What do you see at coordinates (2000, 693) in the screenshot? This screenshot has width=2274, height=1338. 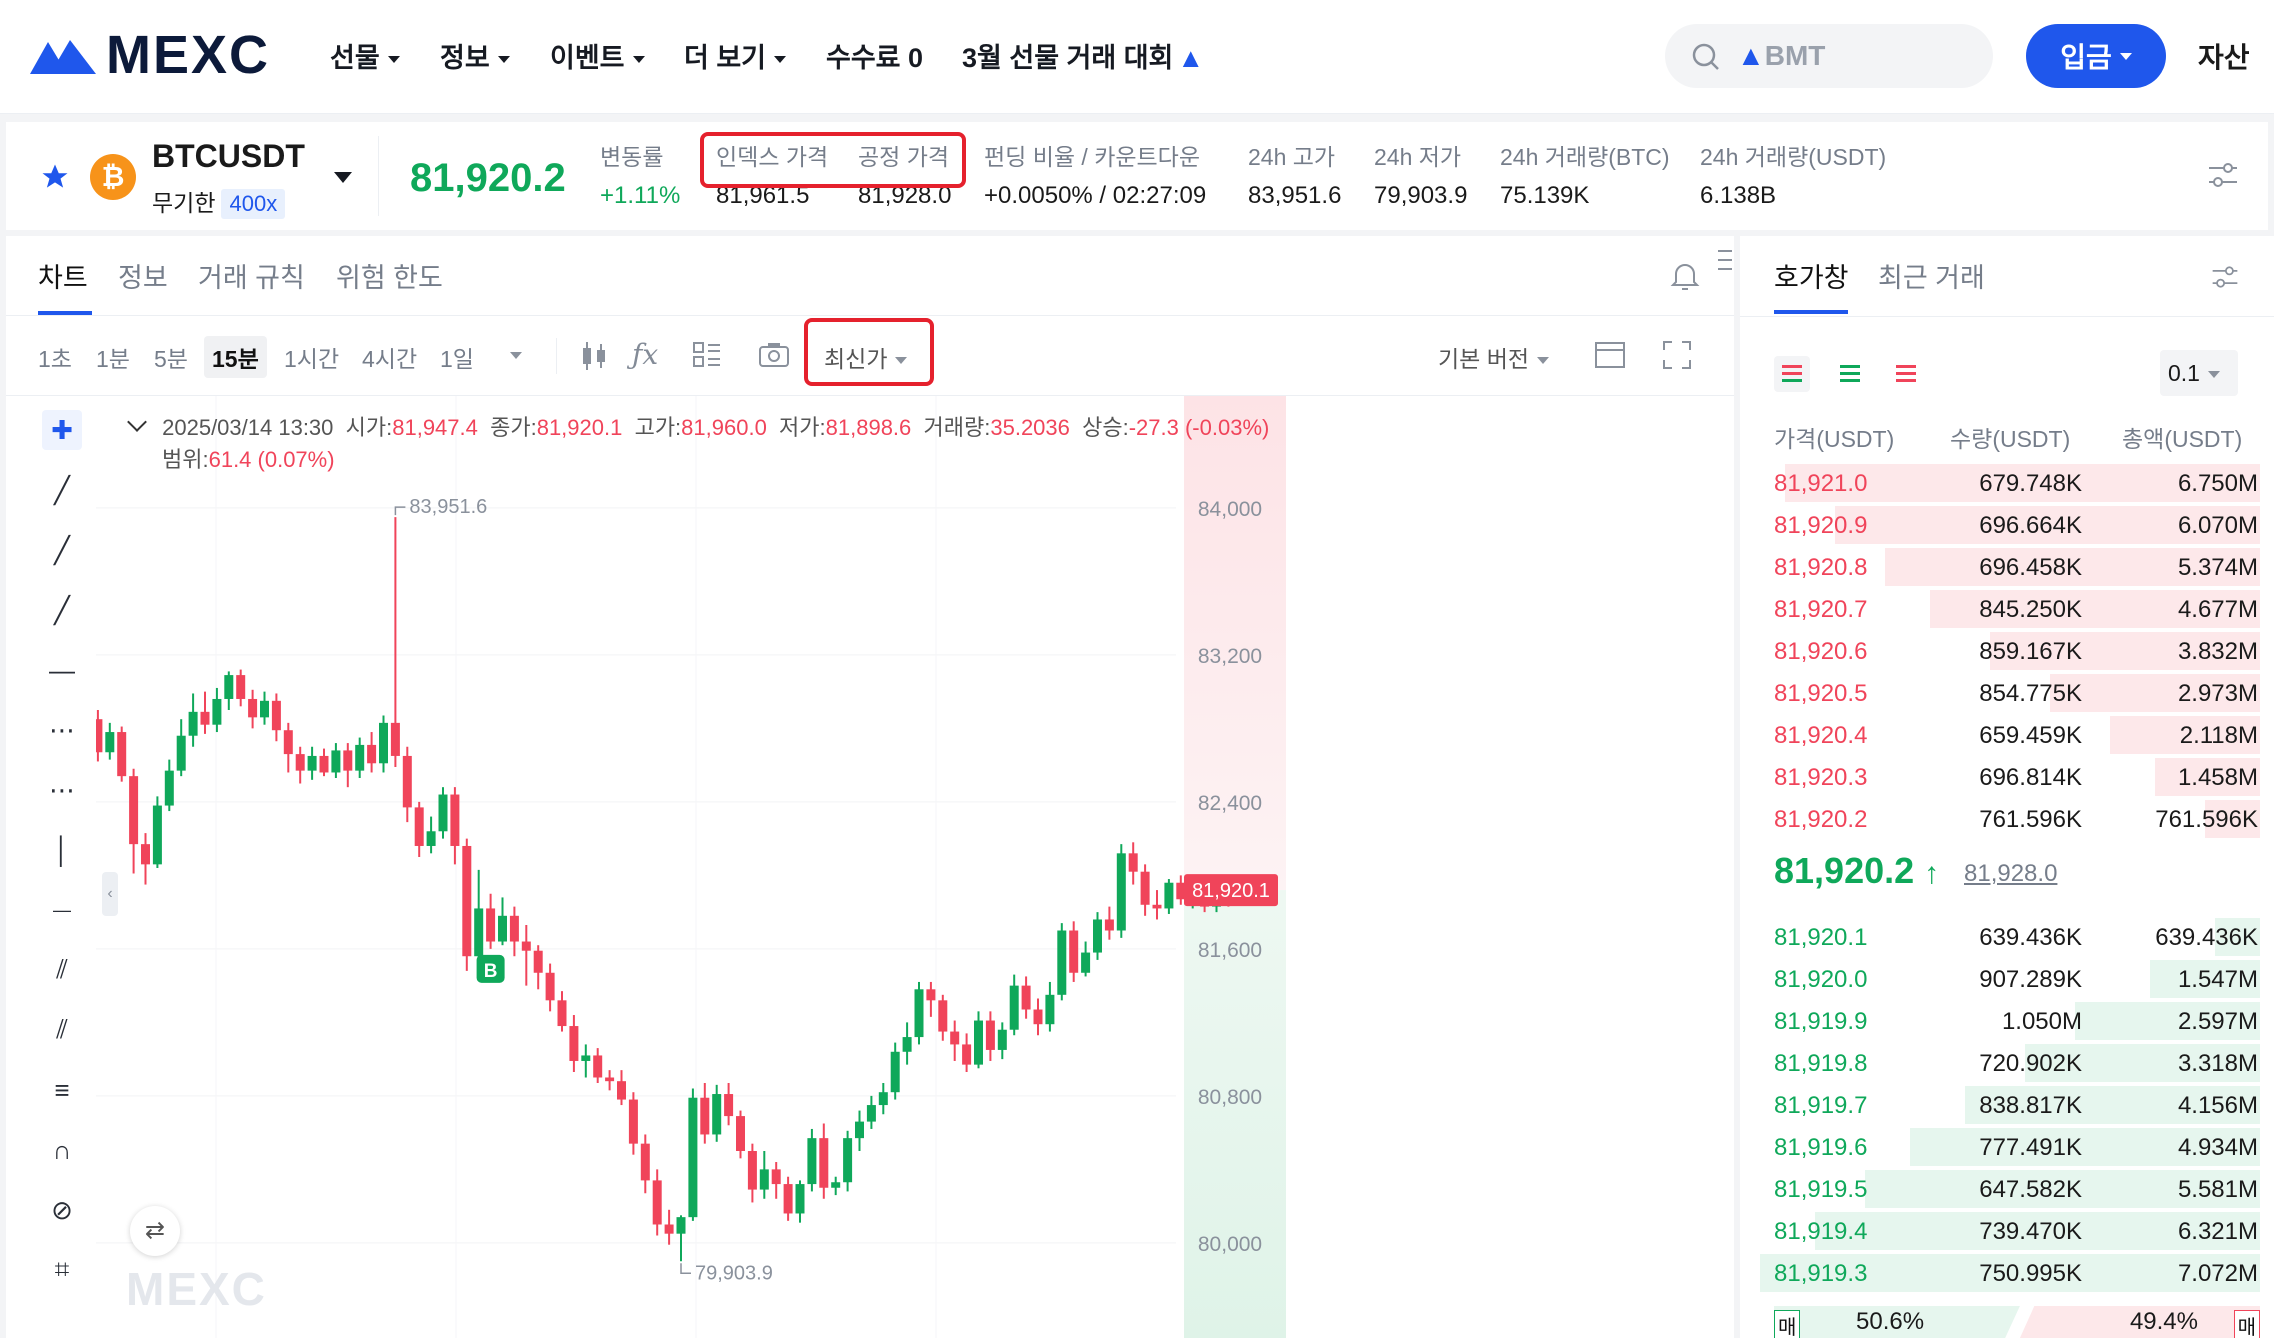 I see `ask-row: 81,920.5 854.775K 2.973M` at bounding box center [2000, 693].